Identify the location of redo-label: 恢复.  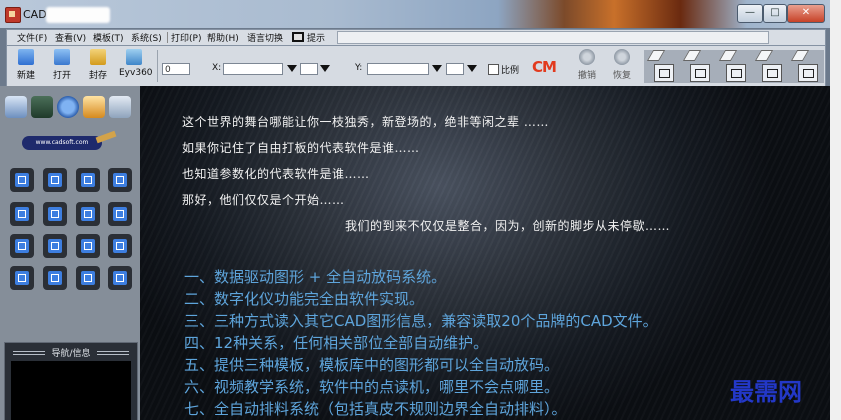
(621, 76).